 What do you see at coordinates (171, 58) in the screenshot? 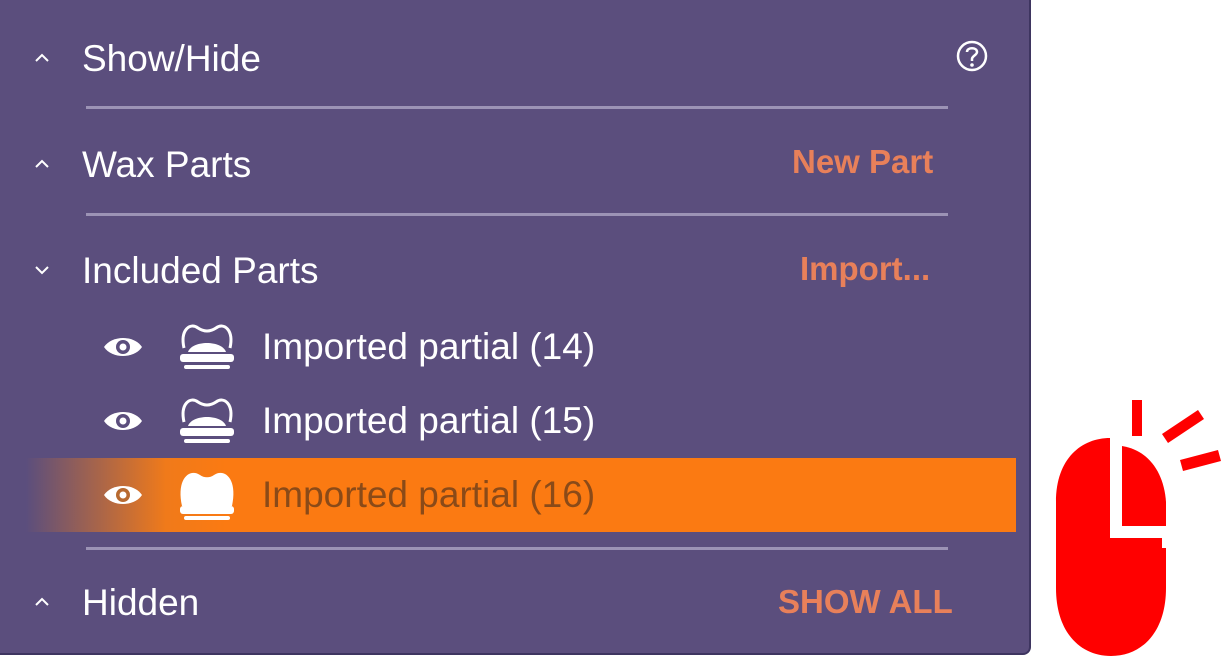
I see `show-hide-title: Show/Hide` at bounding box center [171, 58].